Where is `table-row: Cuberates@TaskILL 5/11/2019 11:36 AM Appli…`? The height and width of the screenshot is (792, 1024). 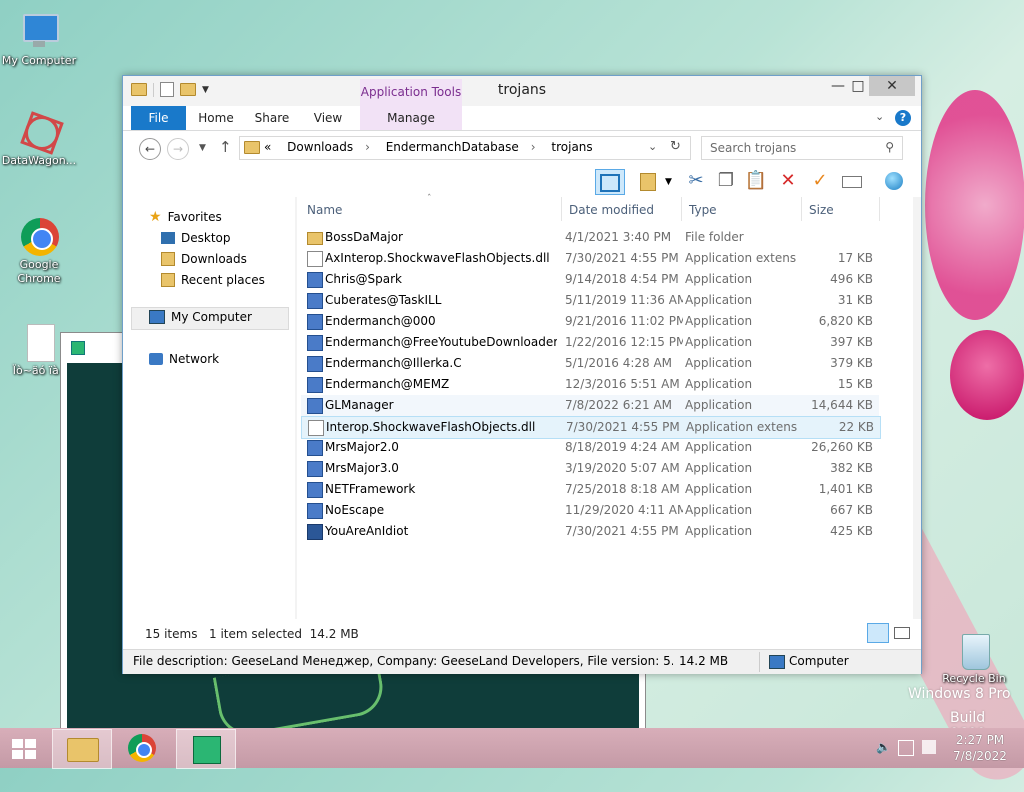
table-row: Cuberates@TaskILL 5/11/2019 11:36 AM Appli… is located at coordinates (590, 300).